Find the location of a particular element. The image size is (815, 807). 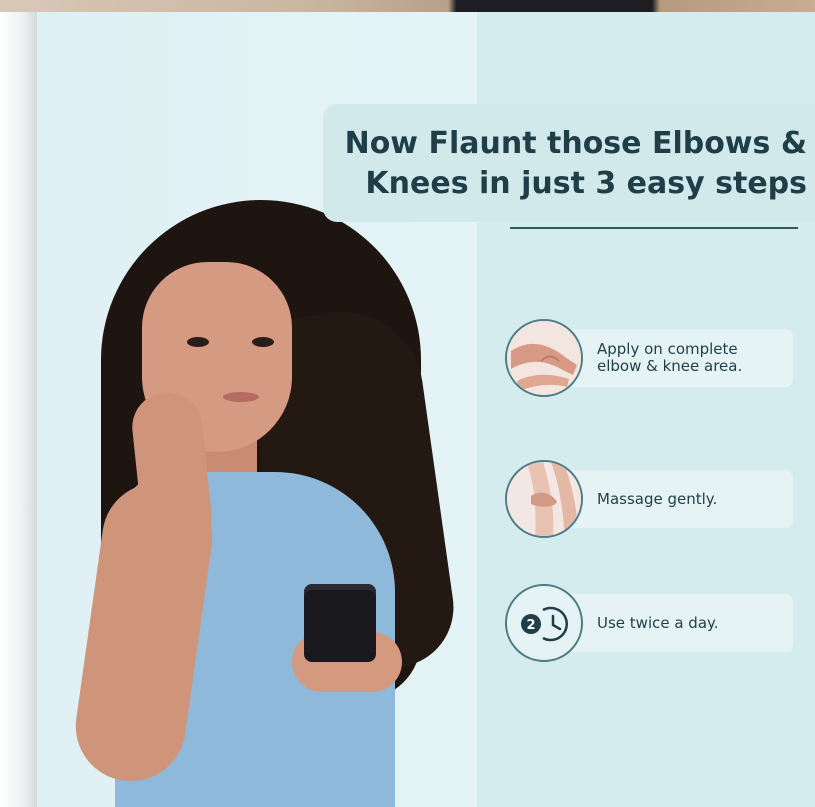

svg-text: 2 is located at coordinates (530, 625).